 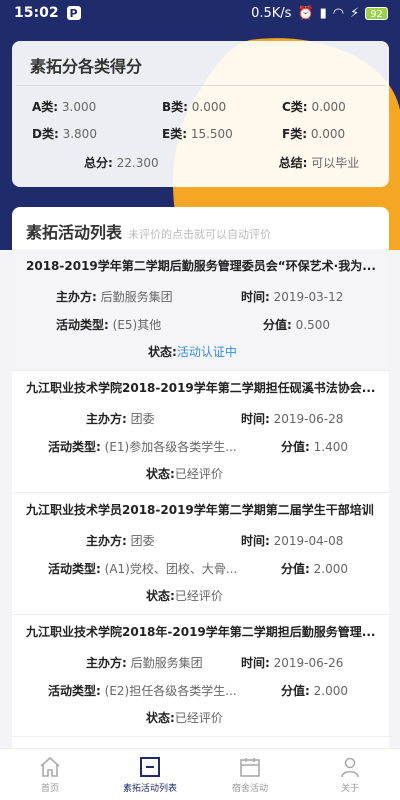 I want to click on time-value: 2019-06-28, so click(x=308, y=418).